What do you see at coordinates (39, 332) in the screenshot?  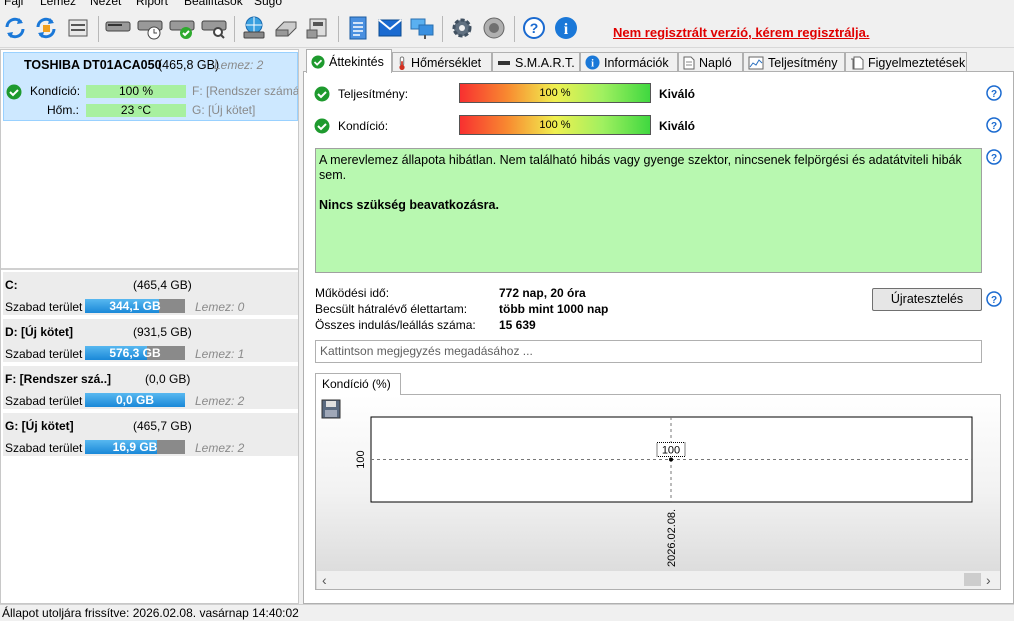 I see `volume-name: D: [Új kötet]` at bounding box center [39, 332].